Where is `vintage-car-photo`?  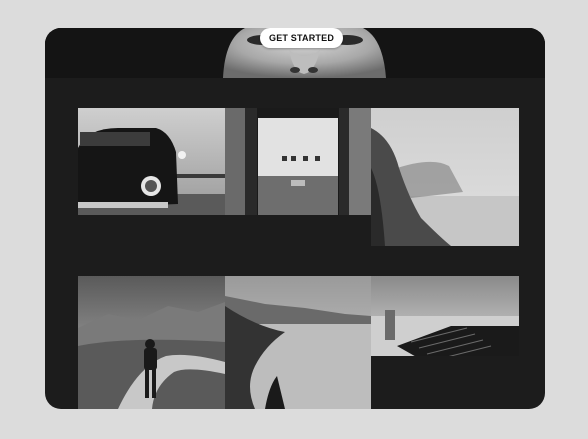 vintage-car-photo is located at coordinates (151, 161).